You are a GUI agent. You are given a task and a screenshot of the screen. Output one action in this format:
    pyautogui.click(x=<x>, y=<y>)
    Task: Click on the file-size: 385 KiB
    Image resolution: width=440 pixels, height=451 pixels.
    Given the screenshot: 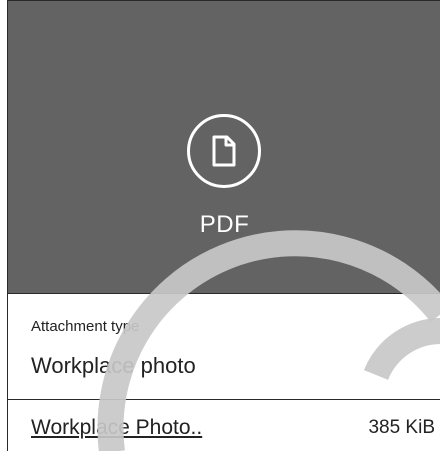 What is the action you would take?
    pyautogui.click(x=401, y=427)
    